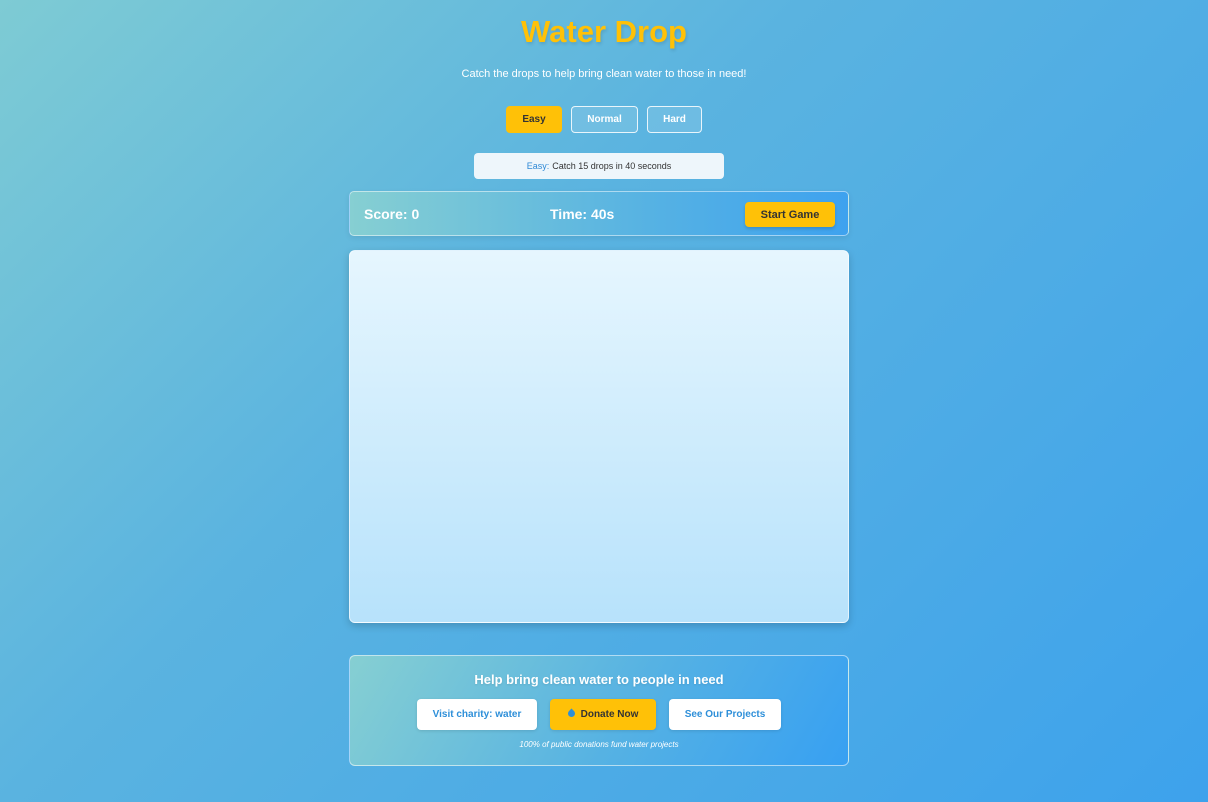 This screenshot has width=1208, height=802. Describe the element at coordinates (604, 31) in the screenshot. I see `game-title: Water Drop` at that location.